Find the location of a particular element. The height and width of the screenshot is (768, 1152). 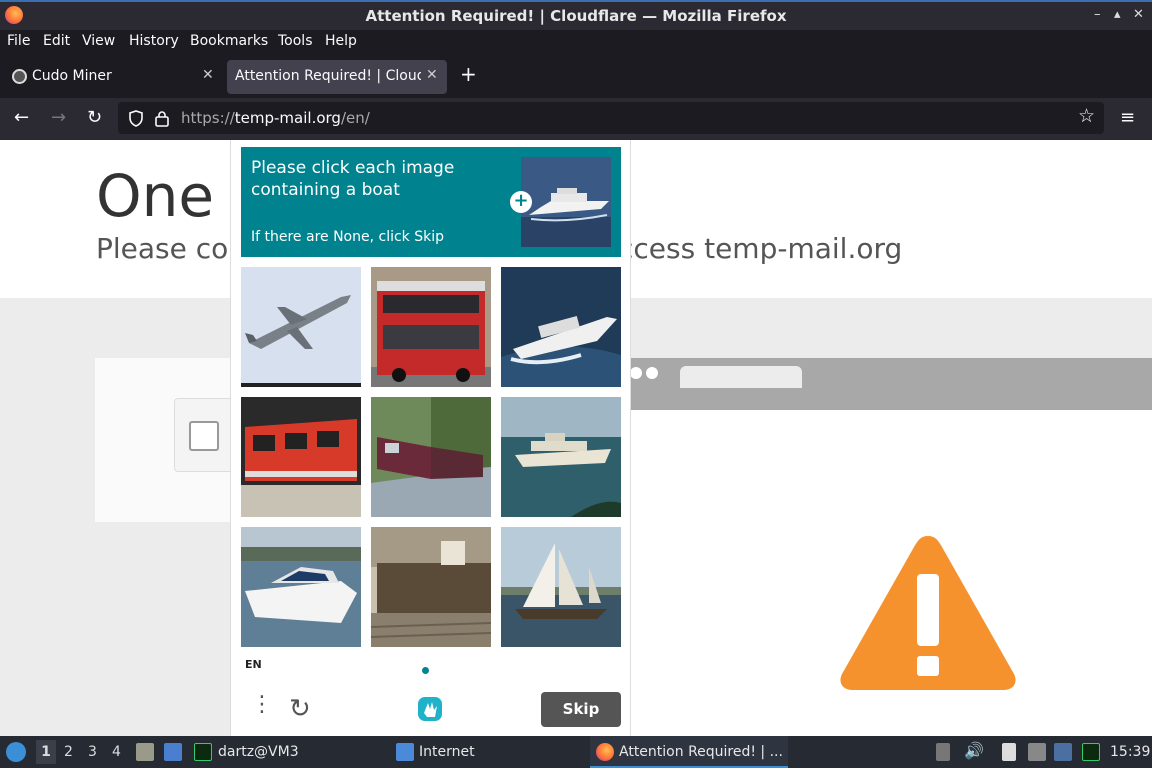

image-tile-motorboat is located at coordinates (301, 587).